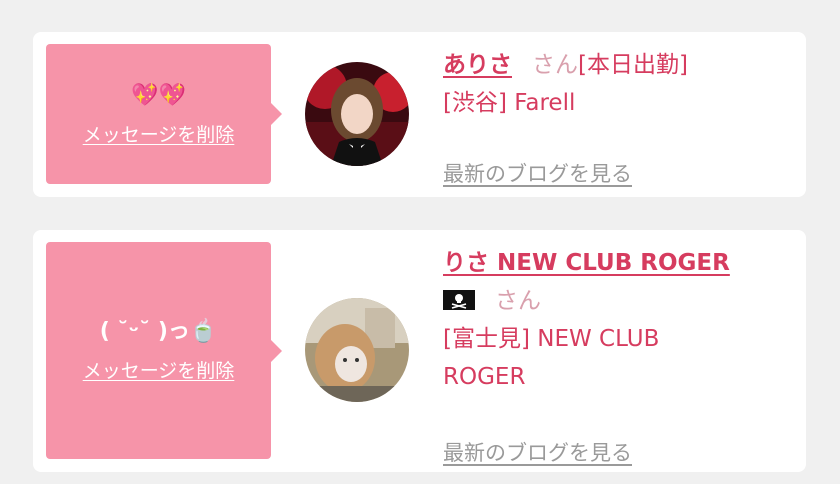 Image resolution: width=840 pixels, height=484 pixels. I want to click on status-badge: [本日出勤], so click(633, 65).